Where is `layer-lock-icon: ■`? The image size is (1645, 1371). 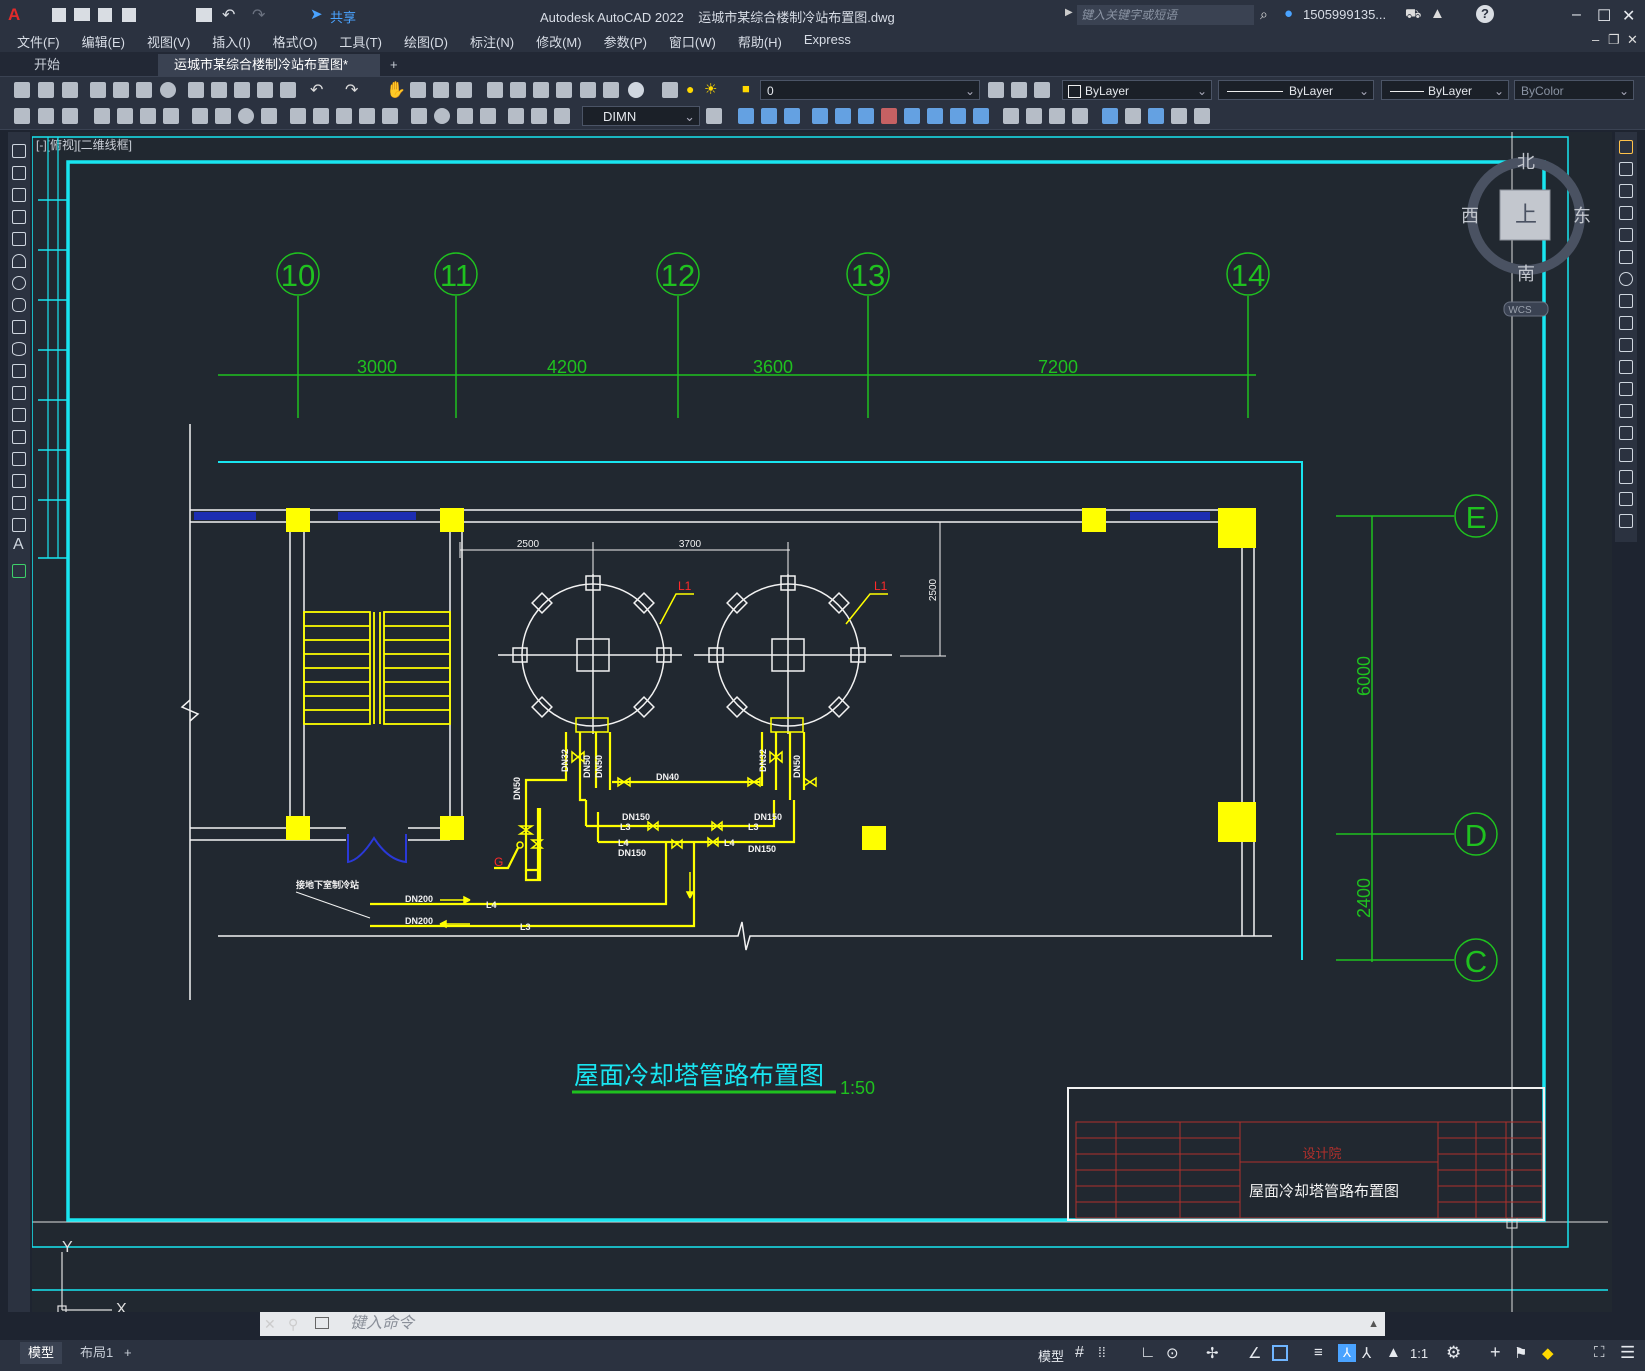 layer-lock-icon: ■ is located at coordinates (746, 88).